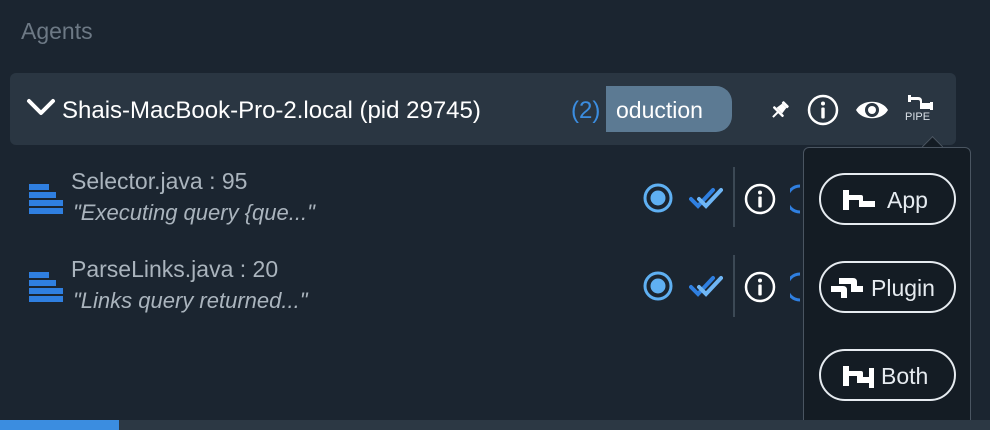  What do you see at coordinates (271, 110) in the screenshot?
I see `agent-name: Shais-MacBook-Pro-2.local (pid 29745)` at bounding box center [271, 110].